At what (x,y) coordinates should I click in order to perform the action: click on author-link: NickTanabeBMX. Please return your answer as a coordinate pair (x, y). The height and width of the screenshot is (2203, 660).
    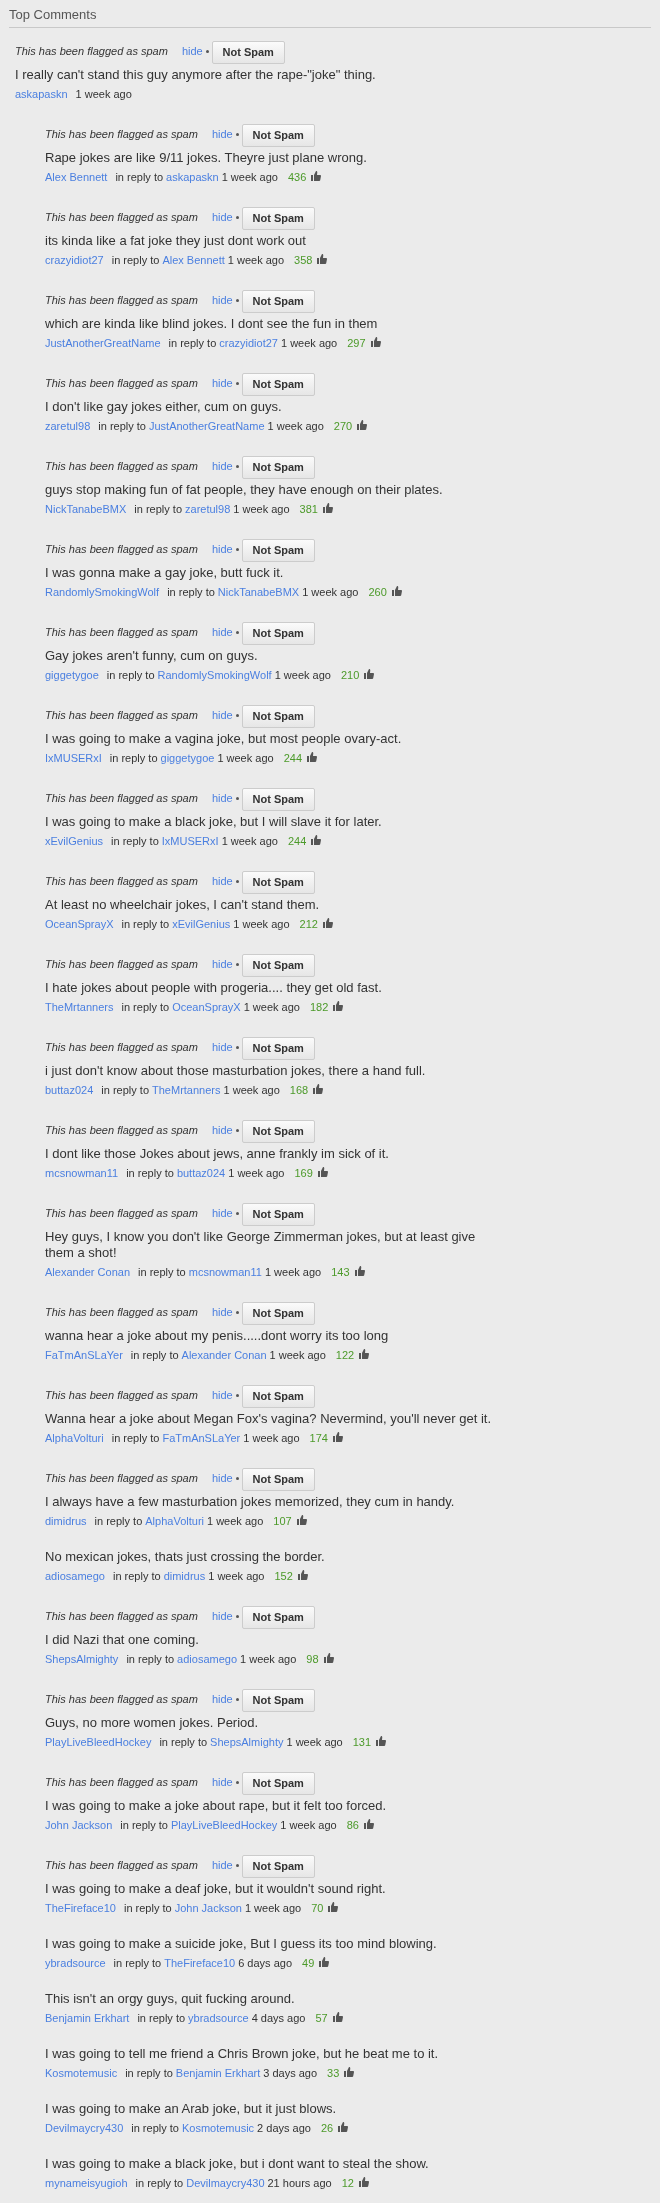
    Looking at the image, I should click on (258, 592).